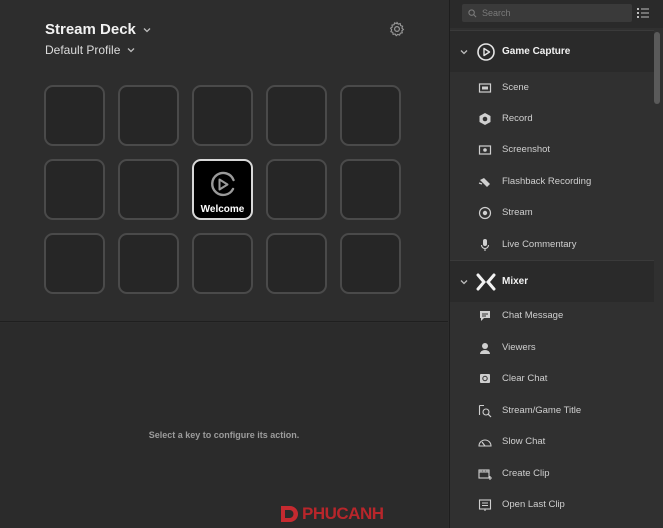 The width and height of the screenshot is (663, 528). Describe the element at coordinates (547, 181) in the screenshot. I see `action-label: Flashback Recording` at that location.